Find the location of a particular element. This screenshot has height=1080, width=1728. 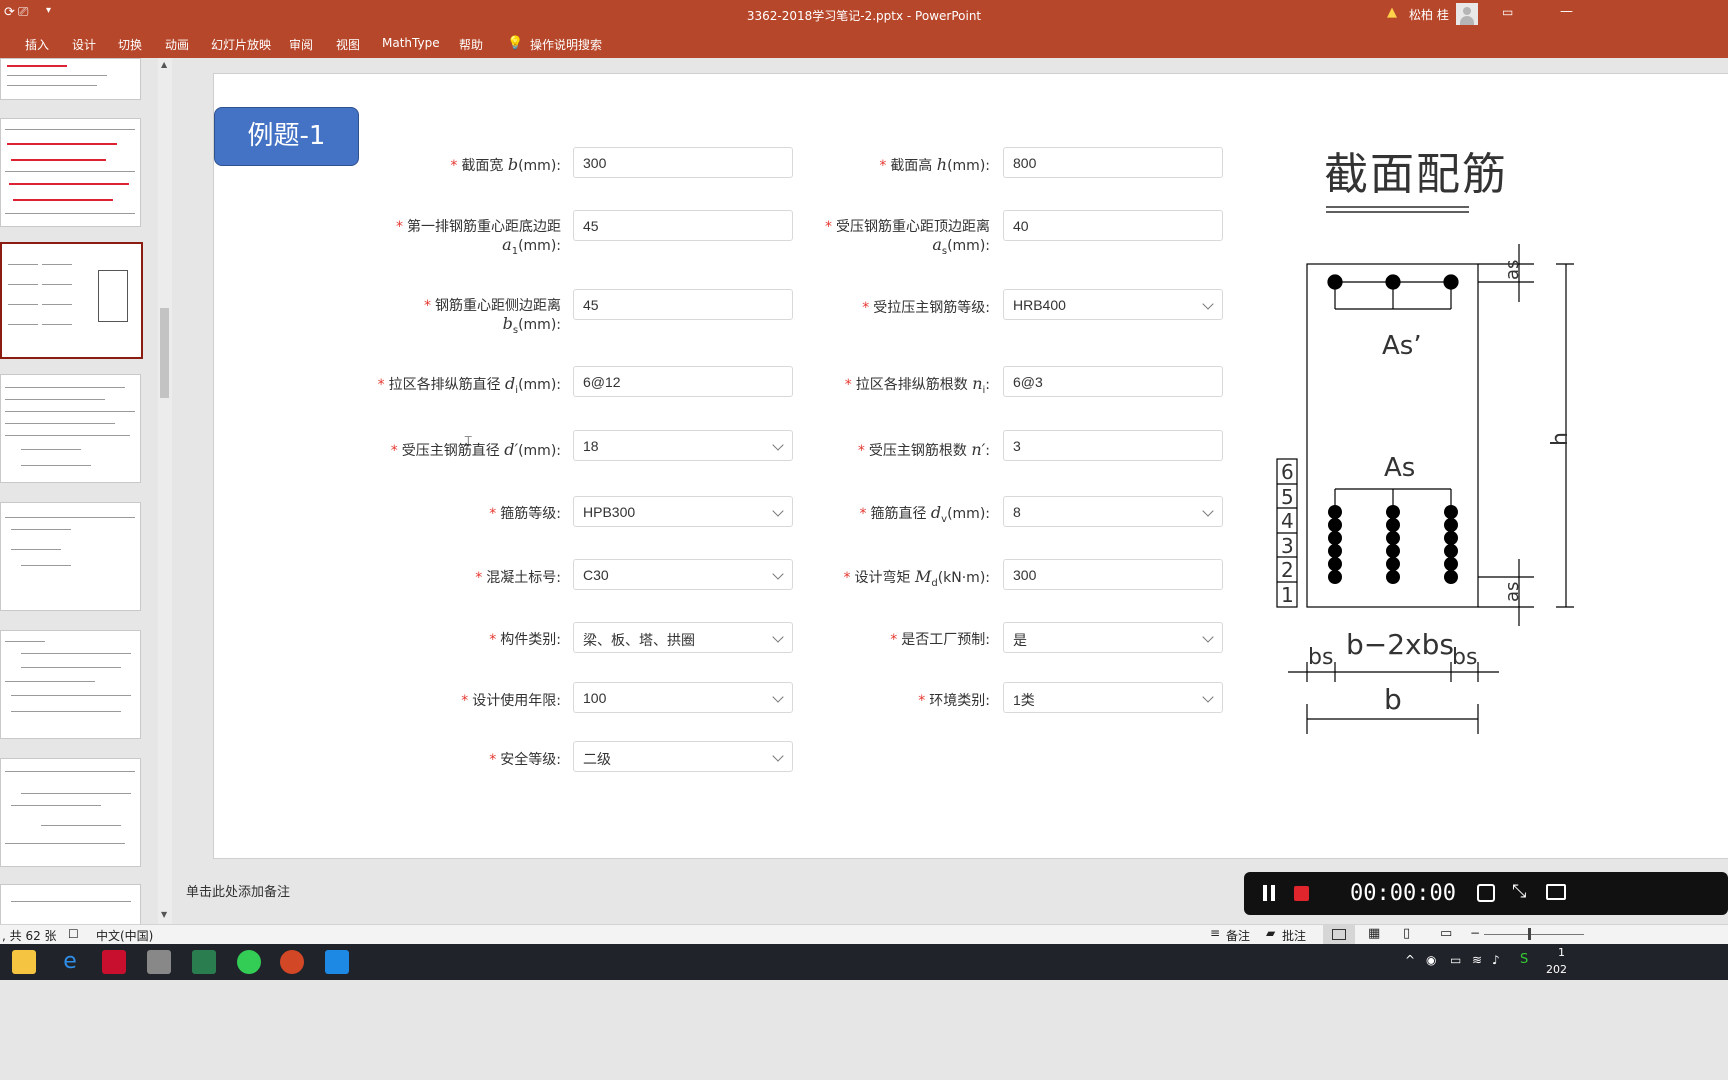

section-width-label: * 截面宽 b(mm): is located at coordinates (505, 164).